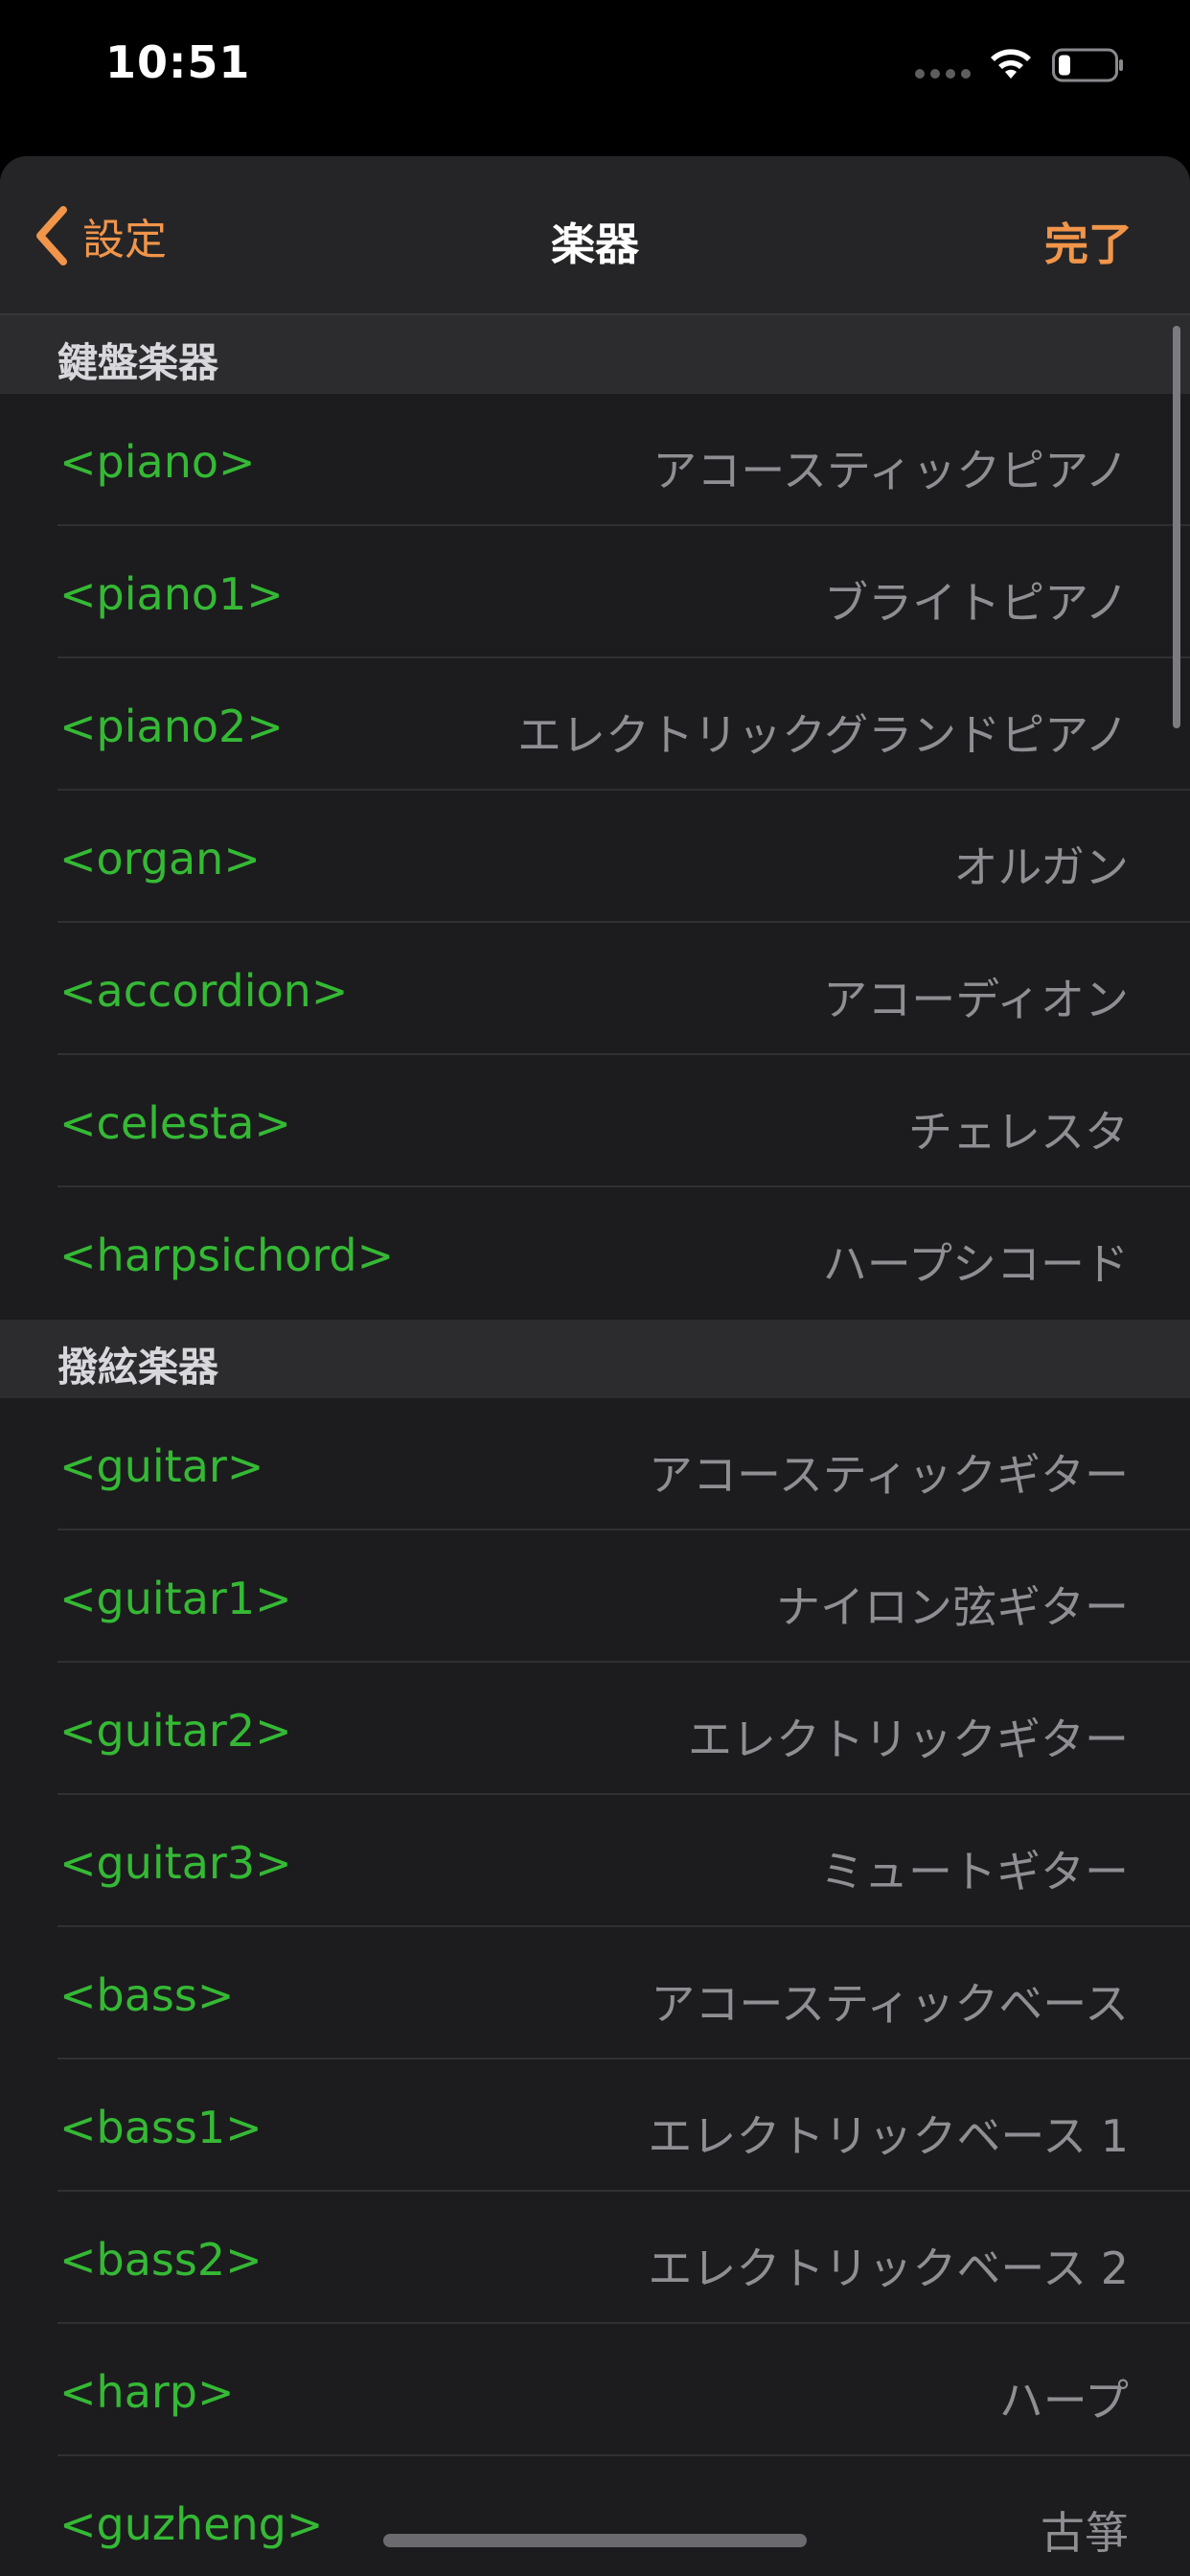  I want to click on section-header-label: 撥絃楽器, so click(138, 1367).